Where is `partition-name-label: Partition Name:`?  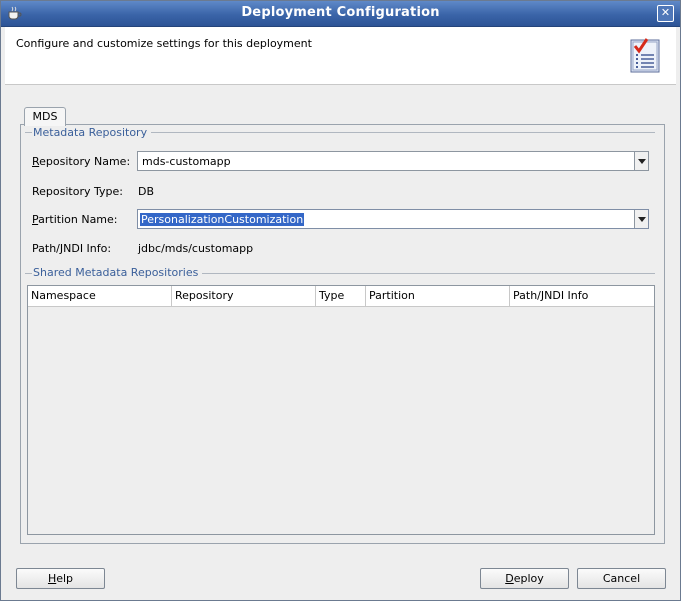 partition-name-label: Partition Name: is located at coordinates (75, 219).